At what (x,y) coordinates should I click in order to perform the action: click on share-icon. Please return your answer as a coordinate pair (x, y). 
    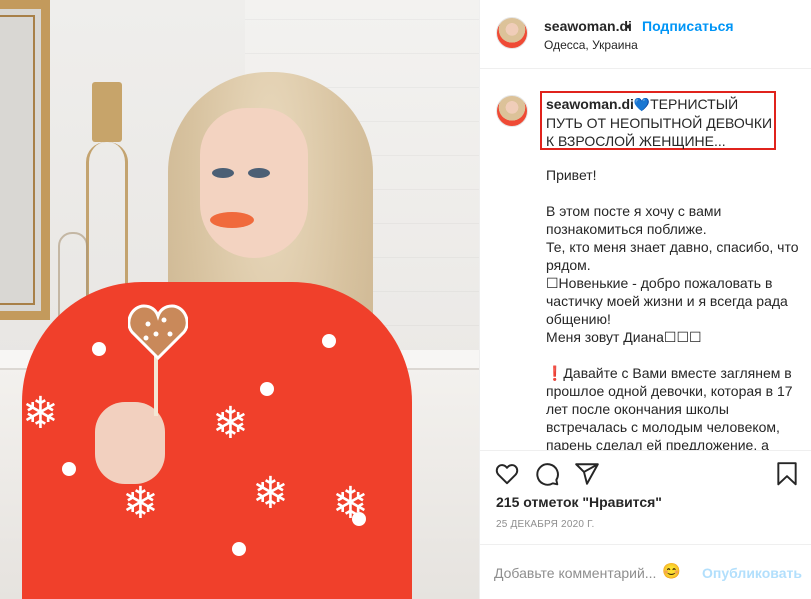
    Looking at the image, I should click on (587, 474).